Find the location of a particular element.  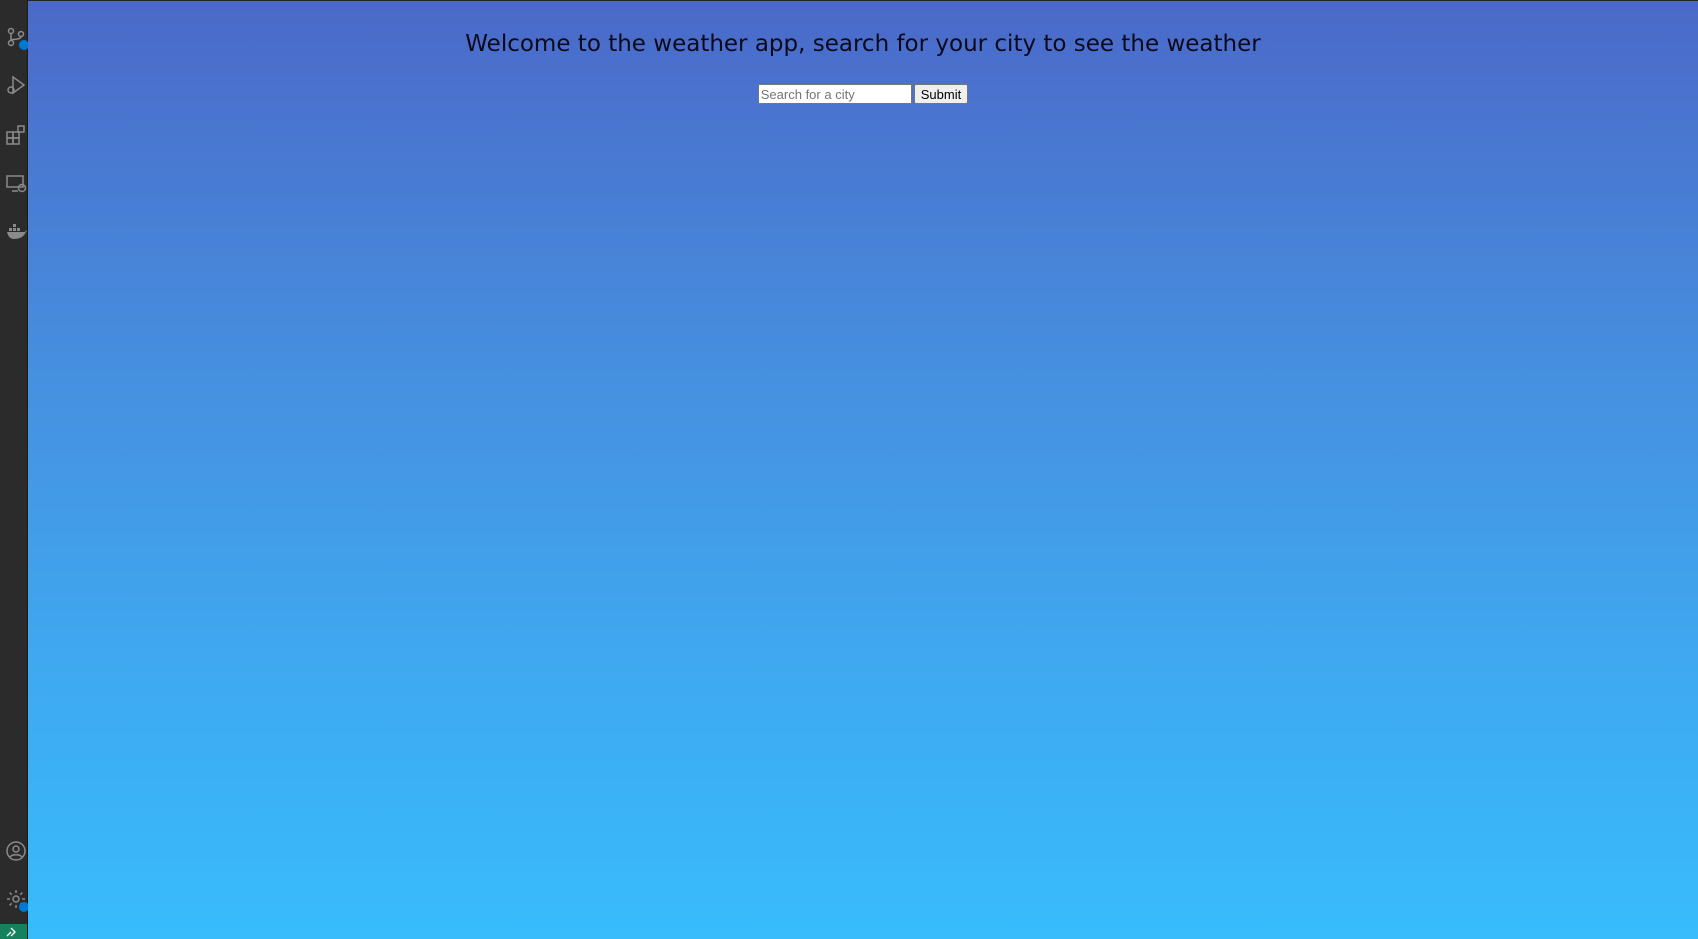

remote-status-icon is located at coordinates (11, 932).